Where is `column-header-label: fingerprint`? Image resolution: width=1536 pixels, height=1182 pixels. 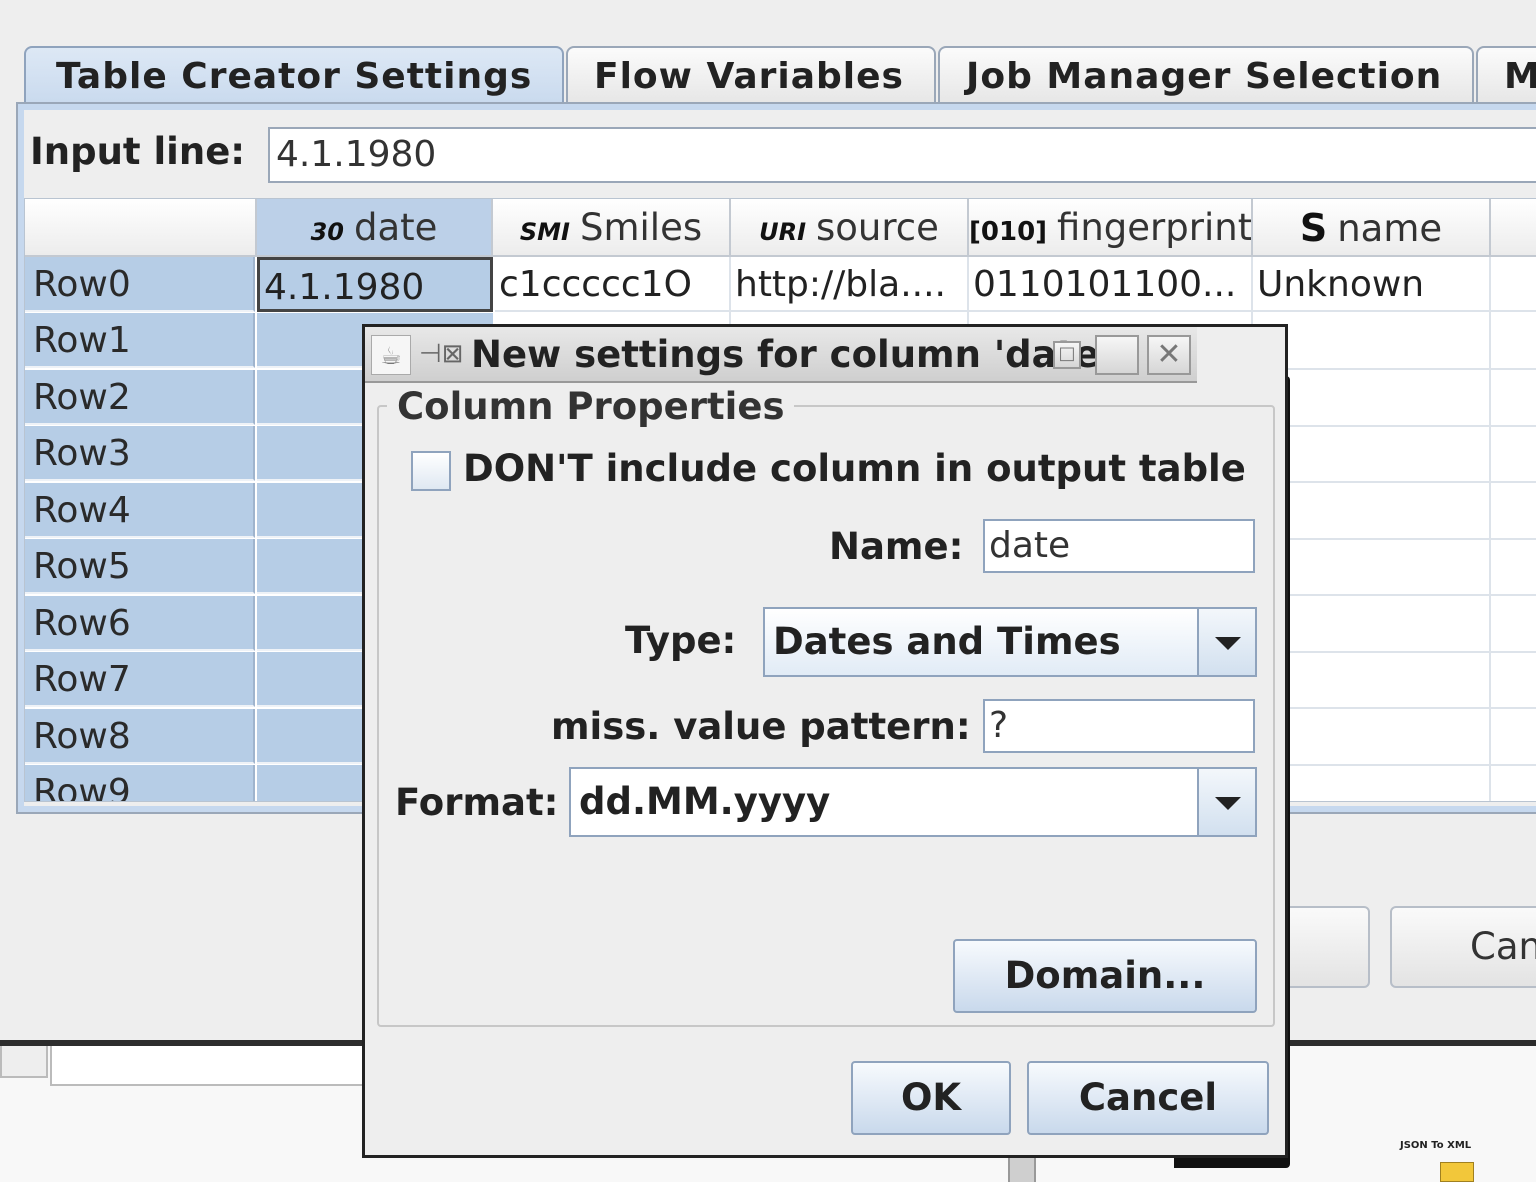 column-header-label: fingerprint is located at coordinates (1155, 227).